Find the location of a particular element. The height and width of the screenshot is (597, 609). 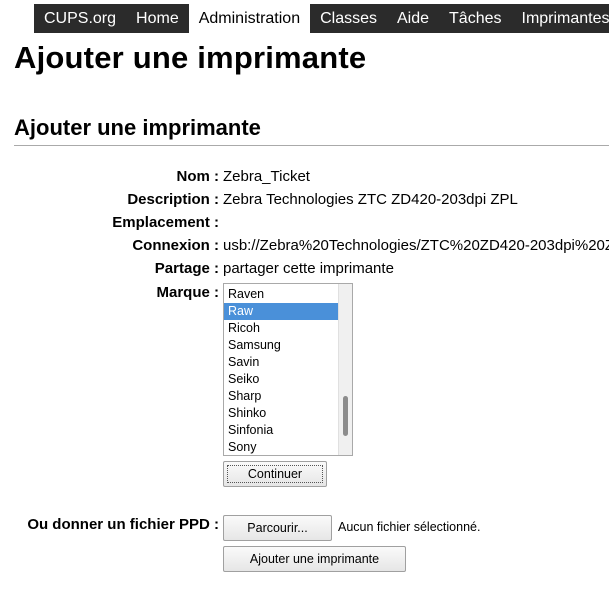

page-title: Ajouter une imprimante is located at coordinates (190, 57).